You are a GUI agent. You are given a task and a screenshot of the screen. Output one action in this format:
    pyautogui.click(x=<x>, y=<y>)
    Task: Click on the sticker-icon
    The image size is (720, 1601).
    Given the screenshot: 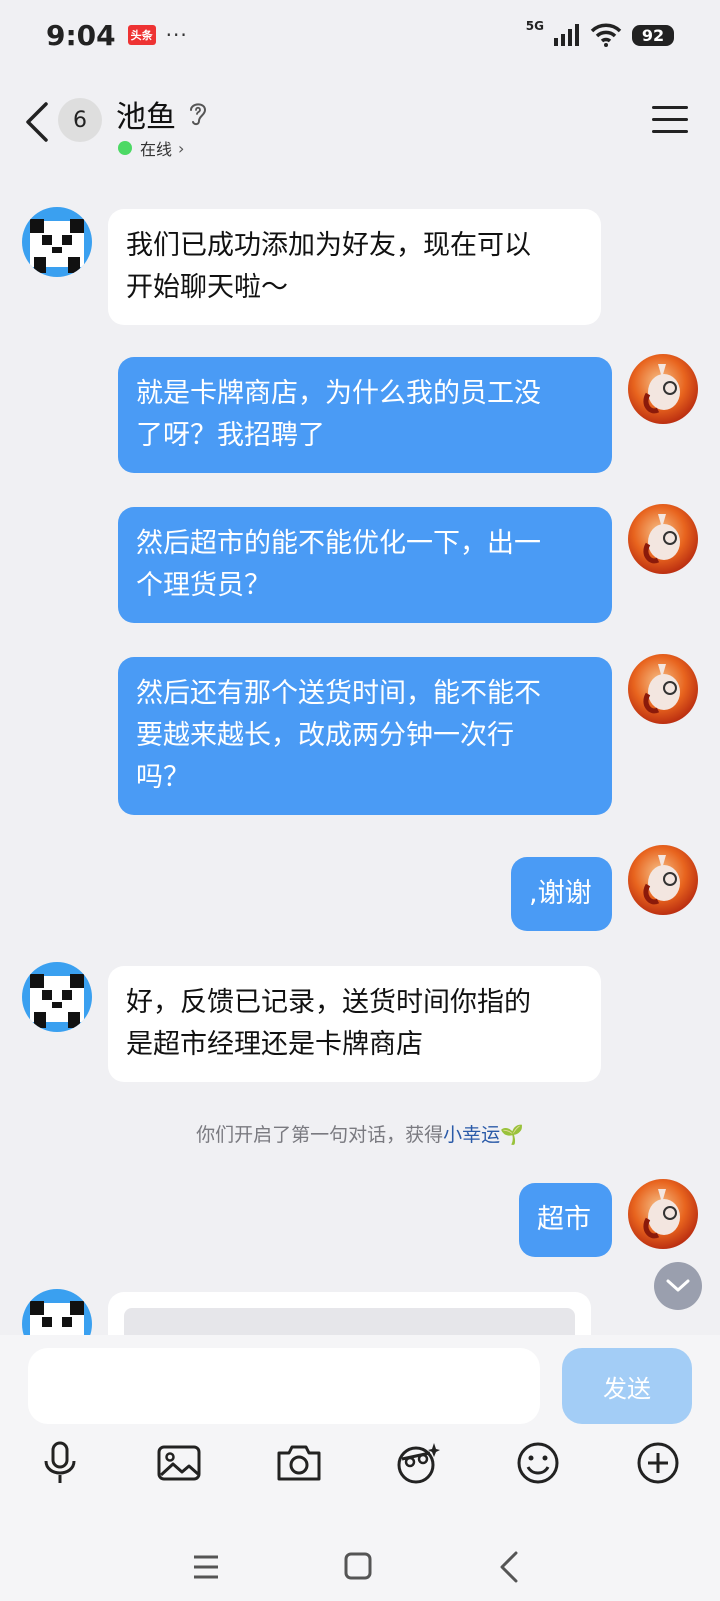 What is the action you would take?
    pyautogui.click(x=418, y=1463)
    